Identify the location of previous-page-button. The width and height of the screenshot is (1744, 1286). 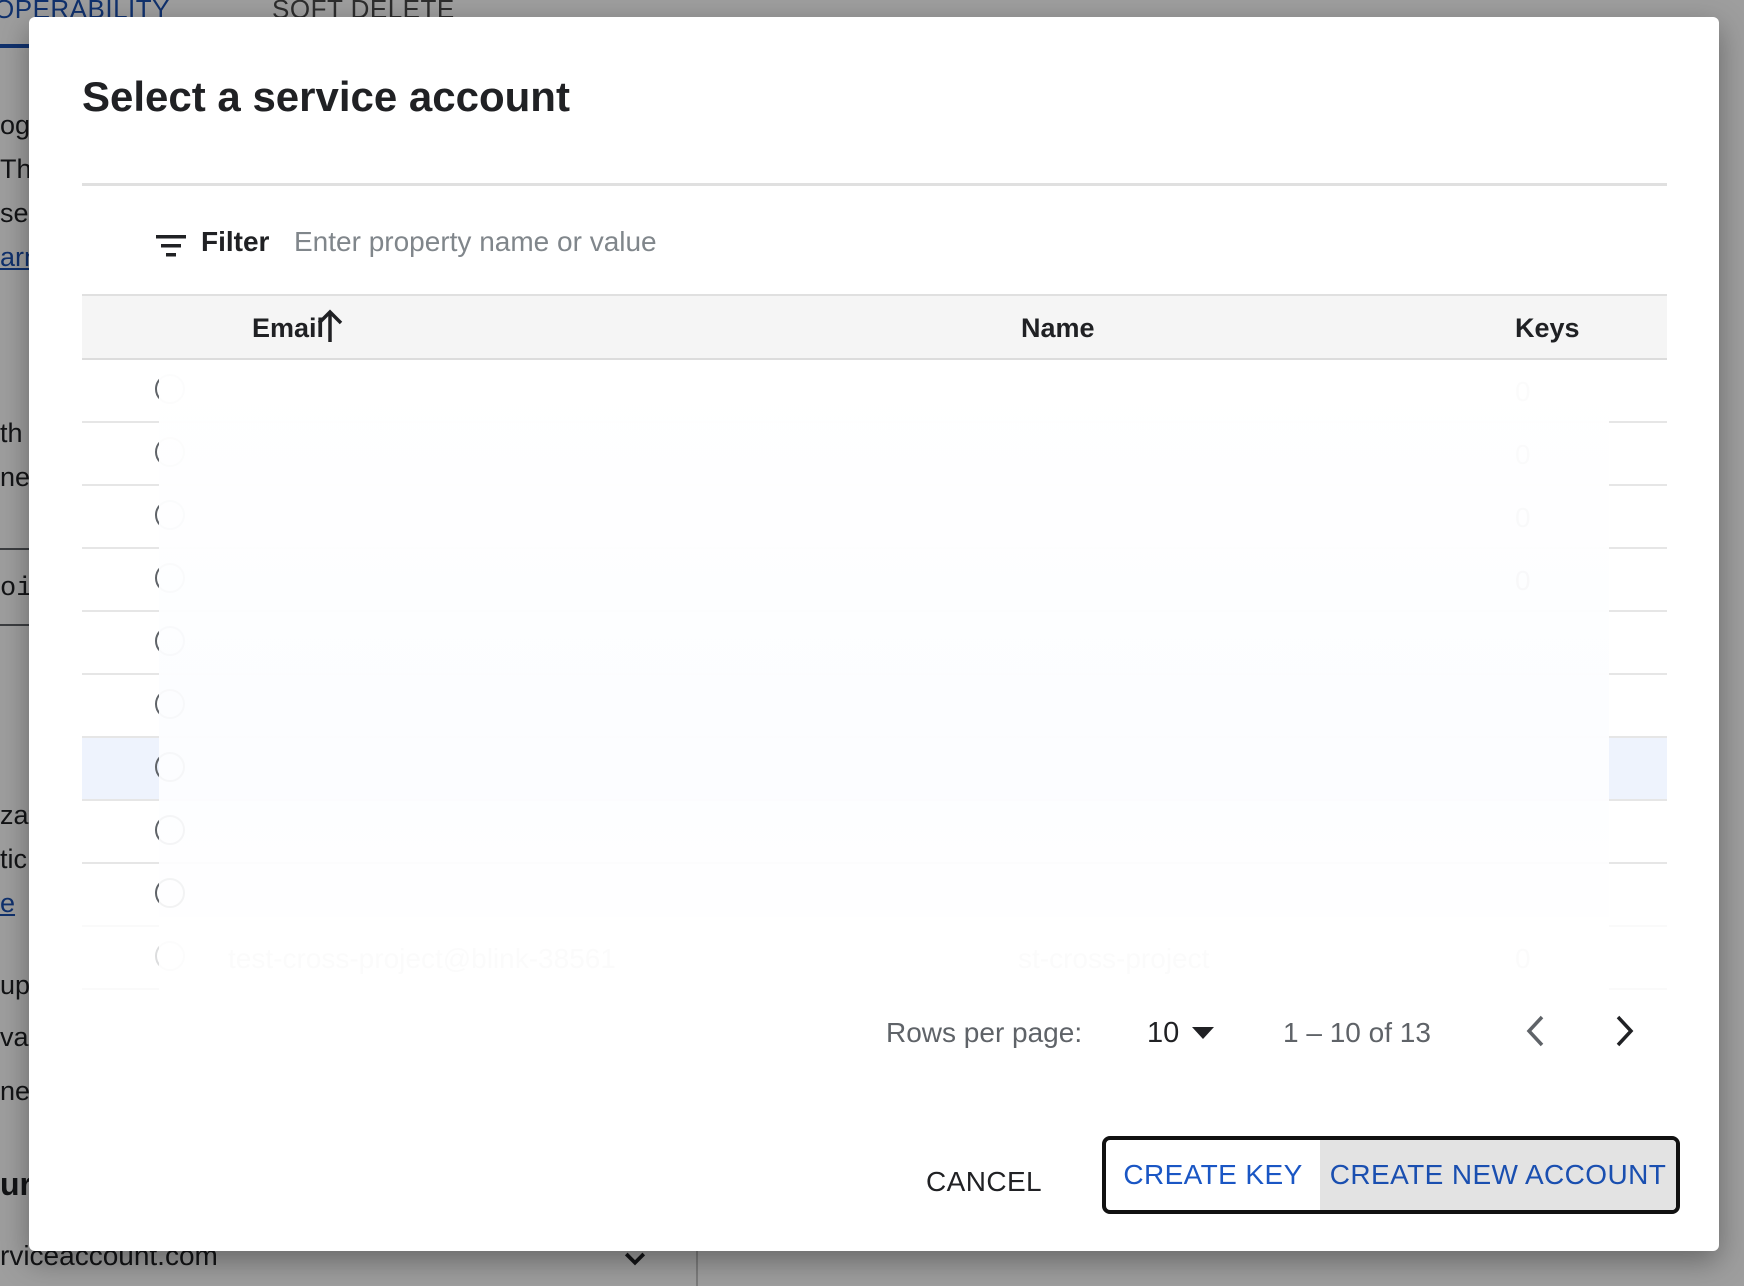
(1535, 1031).